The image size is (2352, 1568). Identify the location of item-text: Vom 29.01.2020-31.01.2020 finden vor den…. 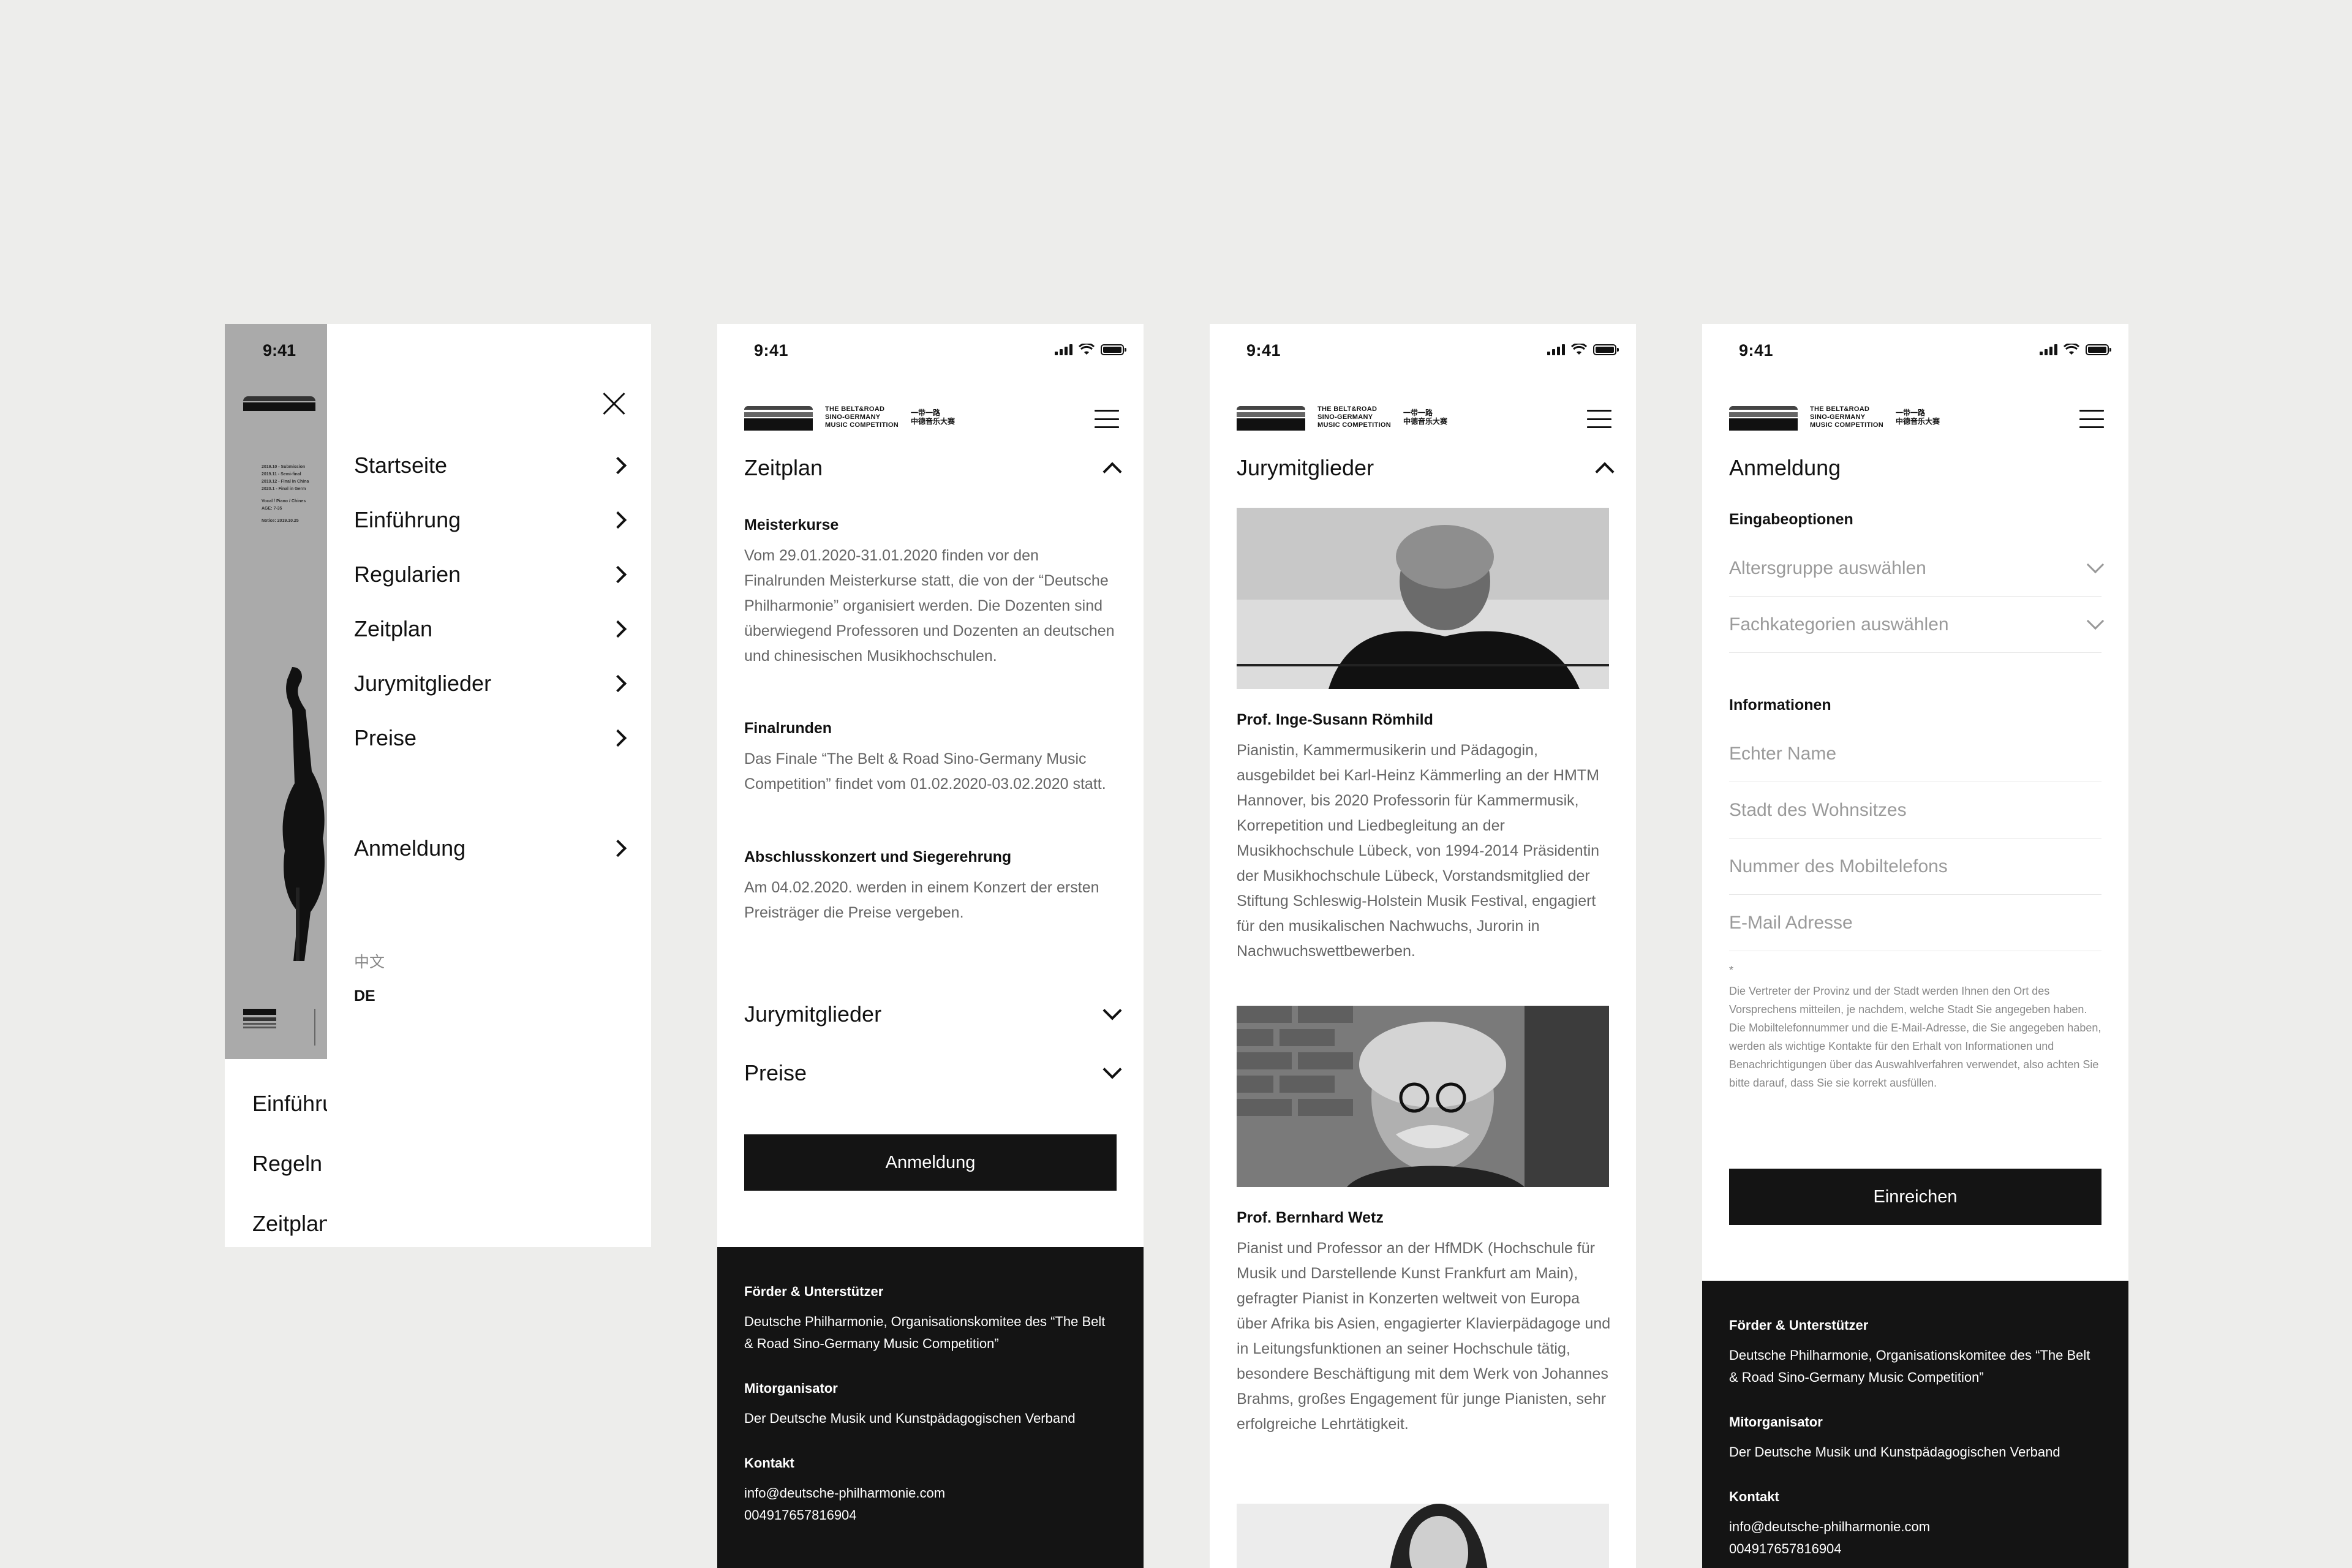
(930, 606).